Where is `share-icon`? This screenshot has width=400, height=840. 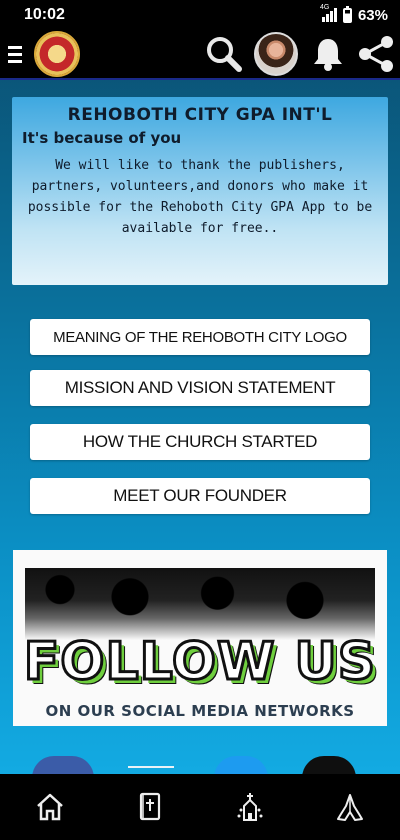
share-icon is located at coordinates (376, 54).